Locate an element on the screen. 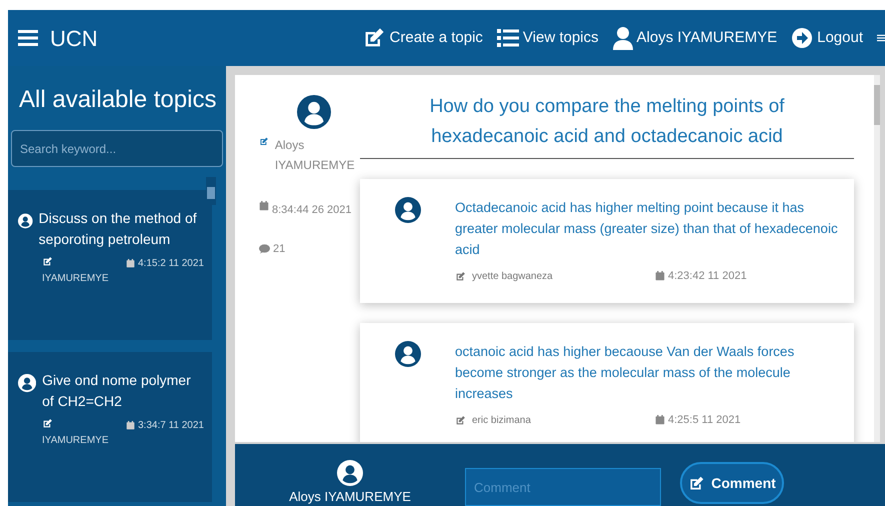 The height and width of the screenshot is (506, 885). author-name: Aloys IYAMUREMYE is located at coordinates (315, 155).